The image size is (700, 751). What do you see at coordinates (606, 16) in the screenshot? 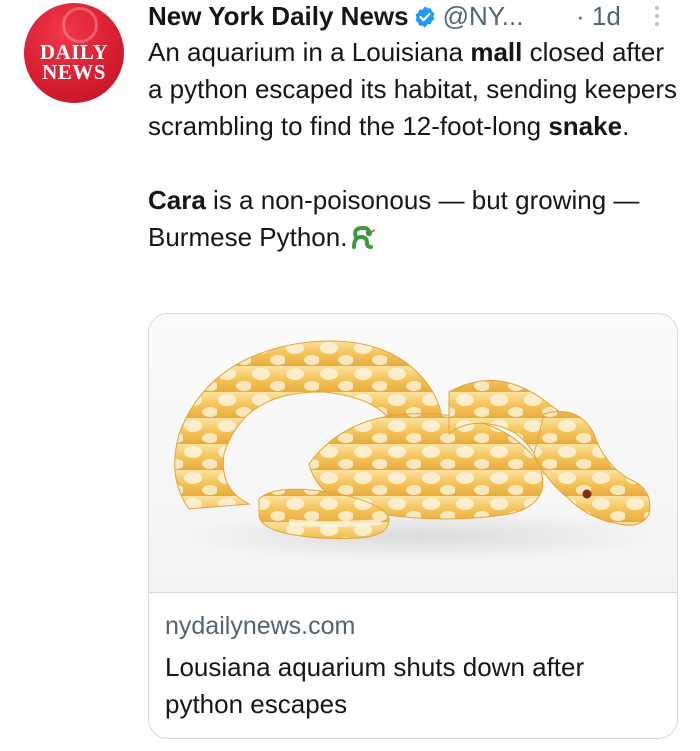
I see `time-label: 1d` at bounding box center [606, 16].